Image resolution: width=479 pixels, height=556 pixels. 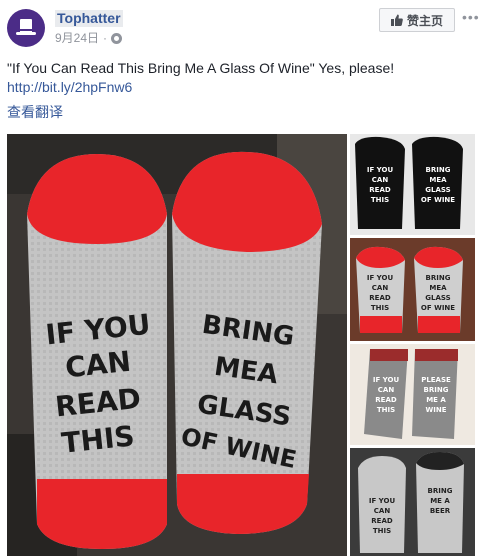 I want to click on thumb-photo-4: IF YOU CAN READ THIS BRING ME A BEER, so click(x=412, y=502).